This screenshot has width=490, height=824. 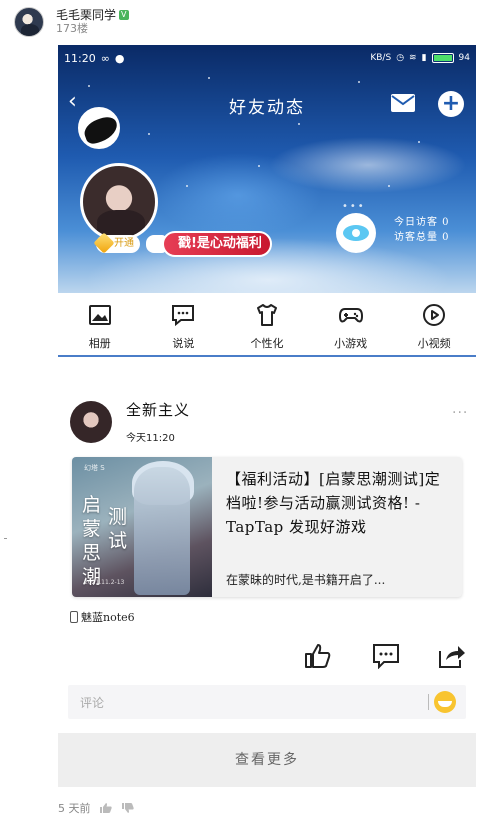 I want to click on friend-avatar, so click(x=99, y=128).